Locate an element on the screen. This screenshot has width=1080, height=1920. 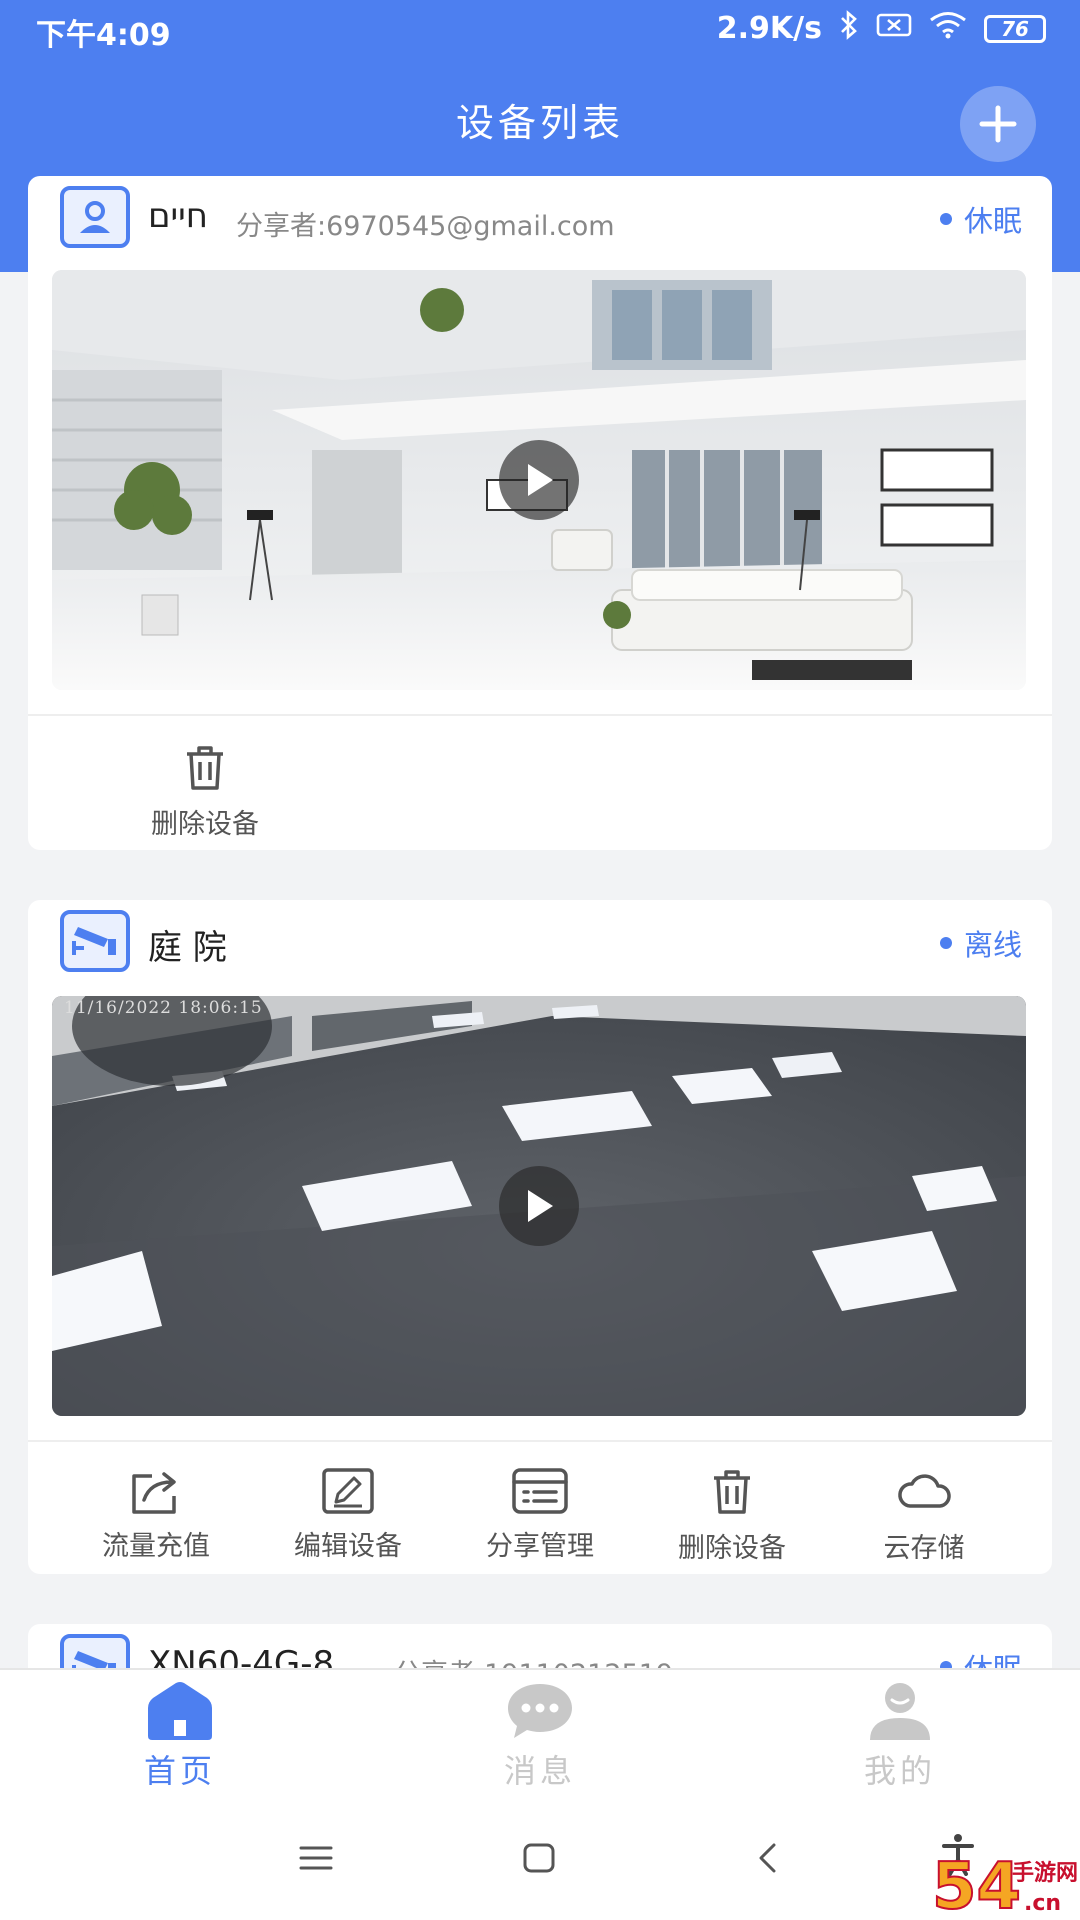
tab-messages: 消息 is located at coordinates (540, 1736).